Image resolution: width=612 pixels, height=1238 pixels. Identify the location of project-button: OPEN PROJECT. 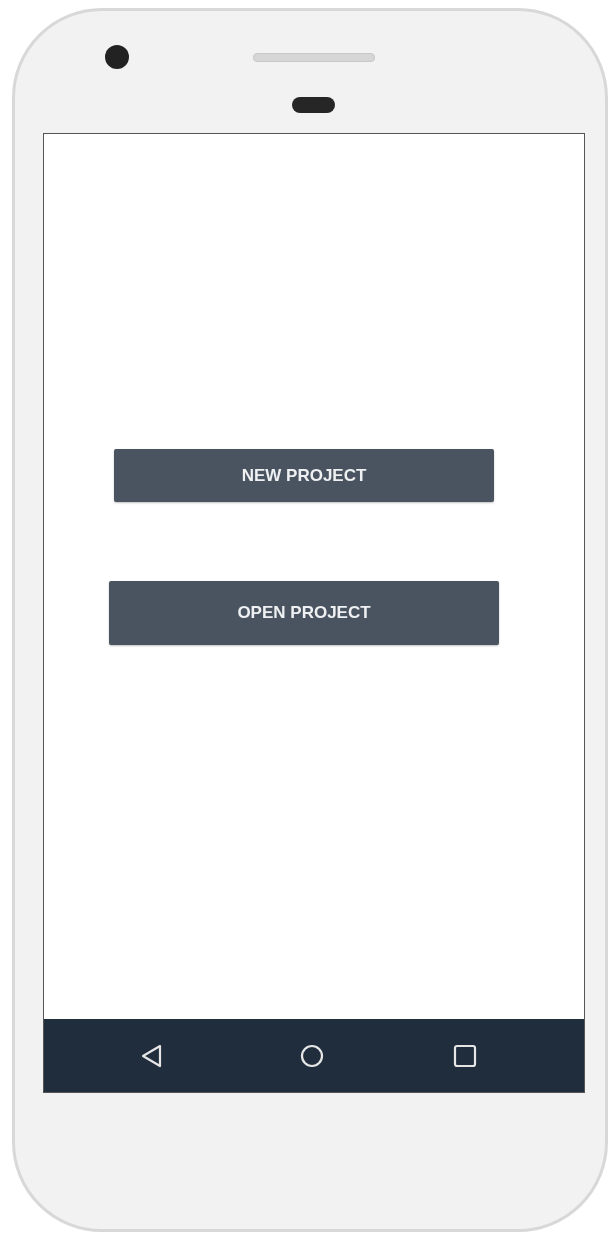
(304, 613).